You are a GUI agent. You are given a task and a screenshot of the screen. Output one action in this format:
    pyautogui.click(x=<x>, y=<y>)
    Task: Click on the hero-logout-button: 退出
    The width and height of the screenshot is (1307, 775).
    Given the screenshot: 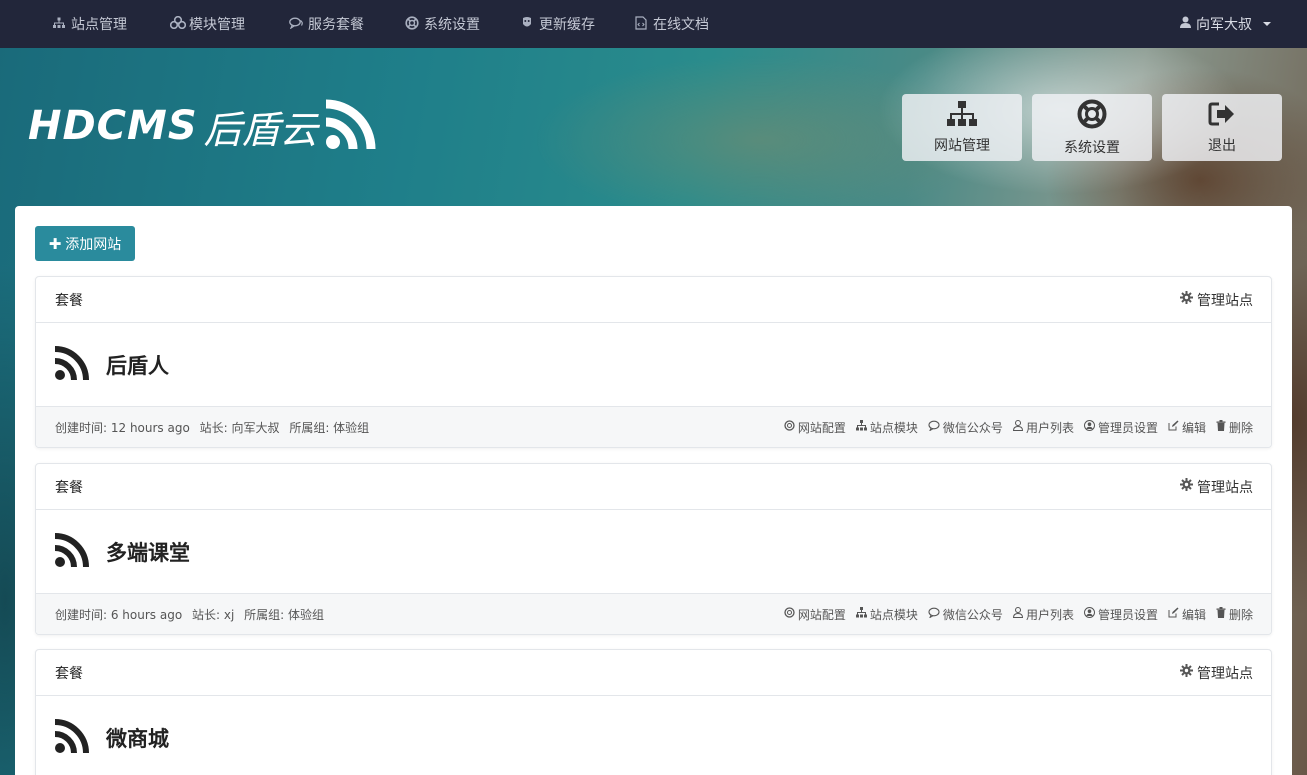 What is the action you would take?
    pyautogui.click(x=1222, y=127)
    